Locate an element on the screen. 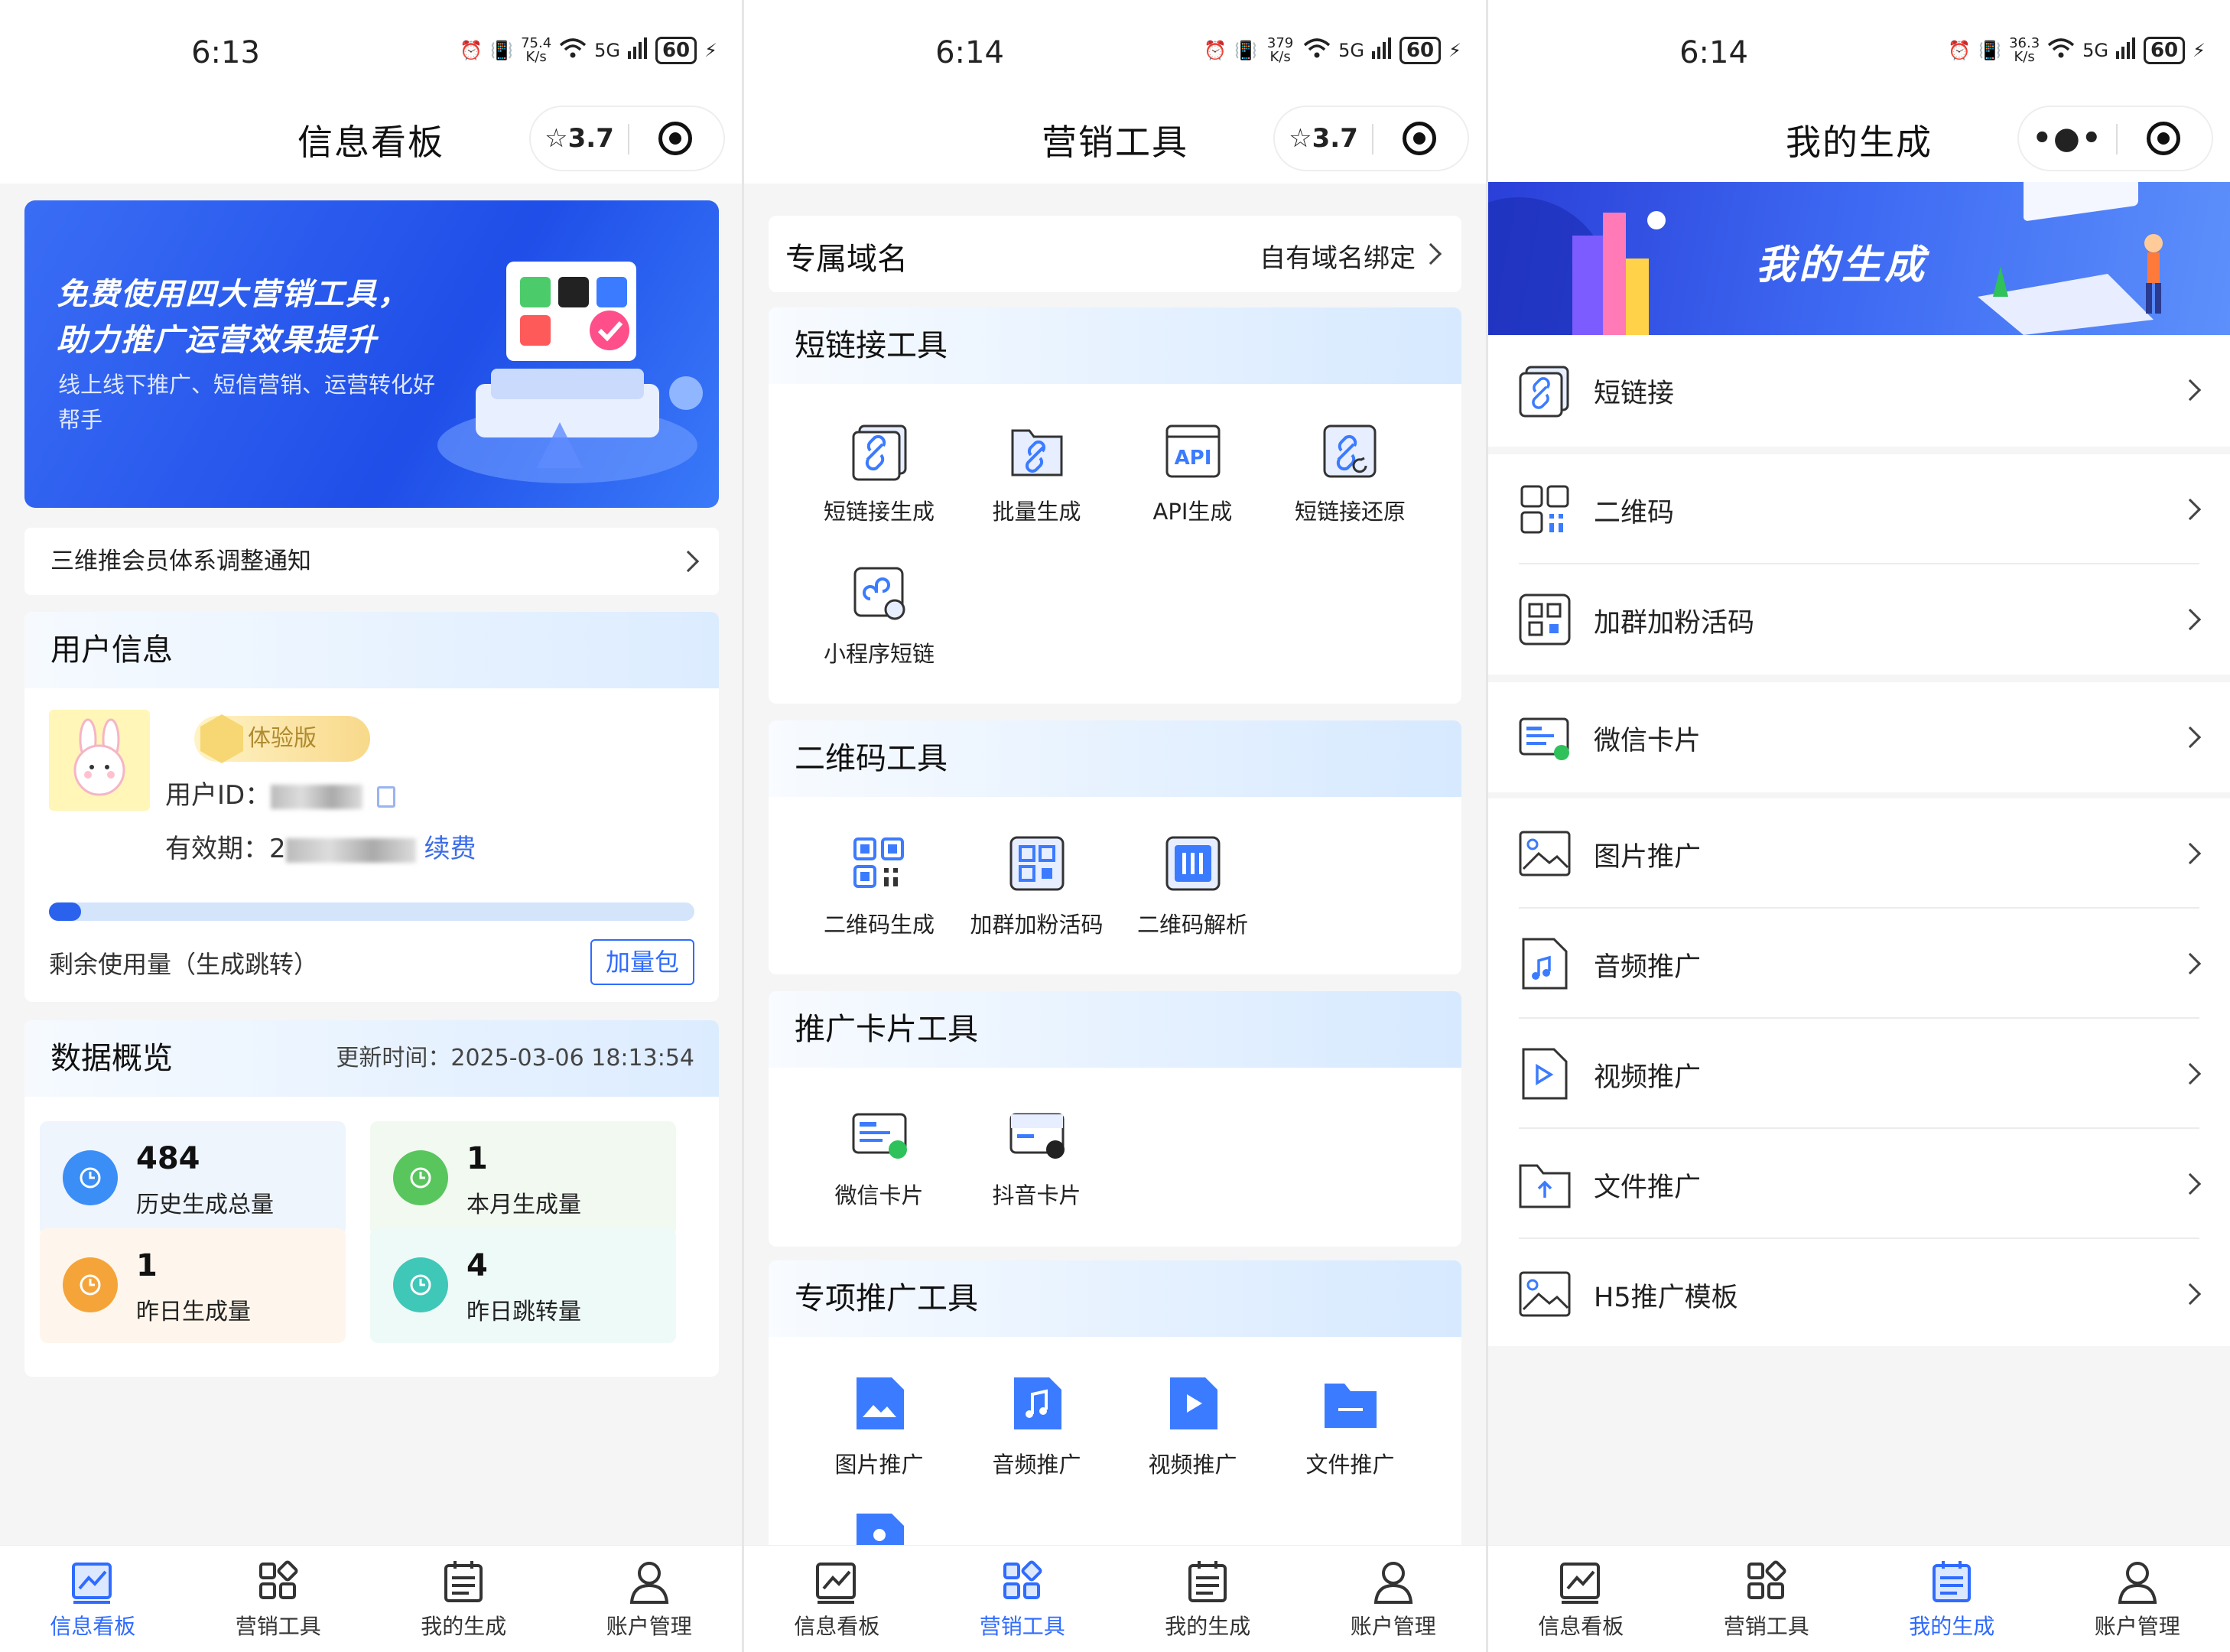  tool-video-promo: 视频推广 is located at coordinates (1192, 1424).